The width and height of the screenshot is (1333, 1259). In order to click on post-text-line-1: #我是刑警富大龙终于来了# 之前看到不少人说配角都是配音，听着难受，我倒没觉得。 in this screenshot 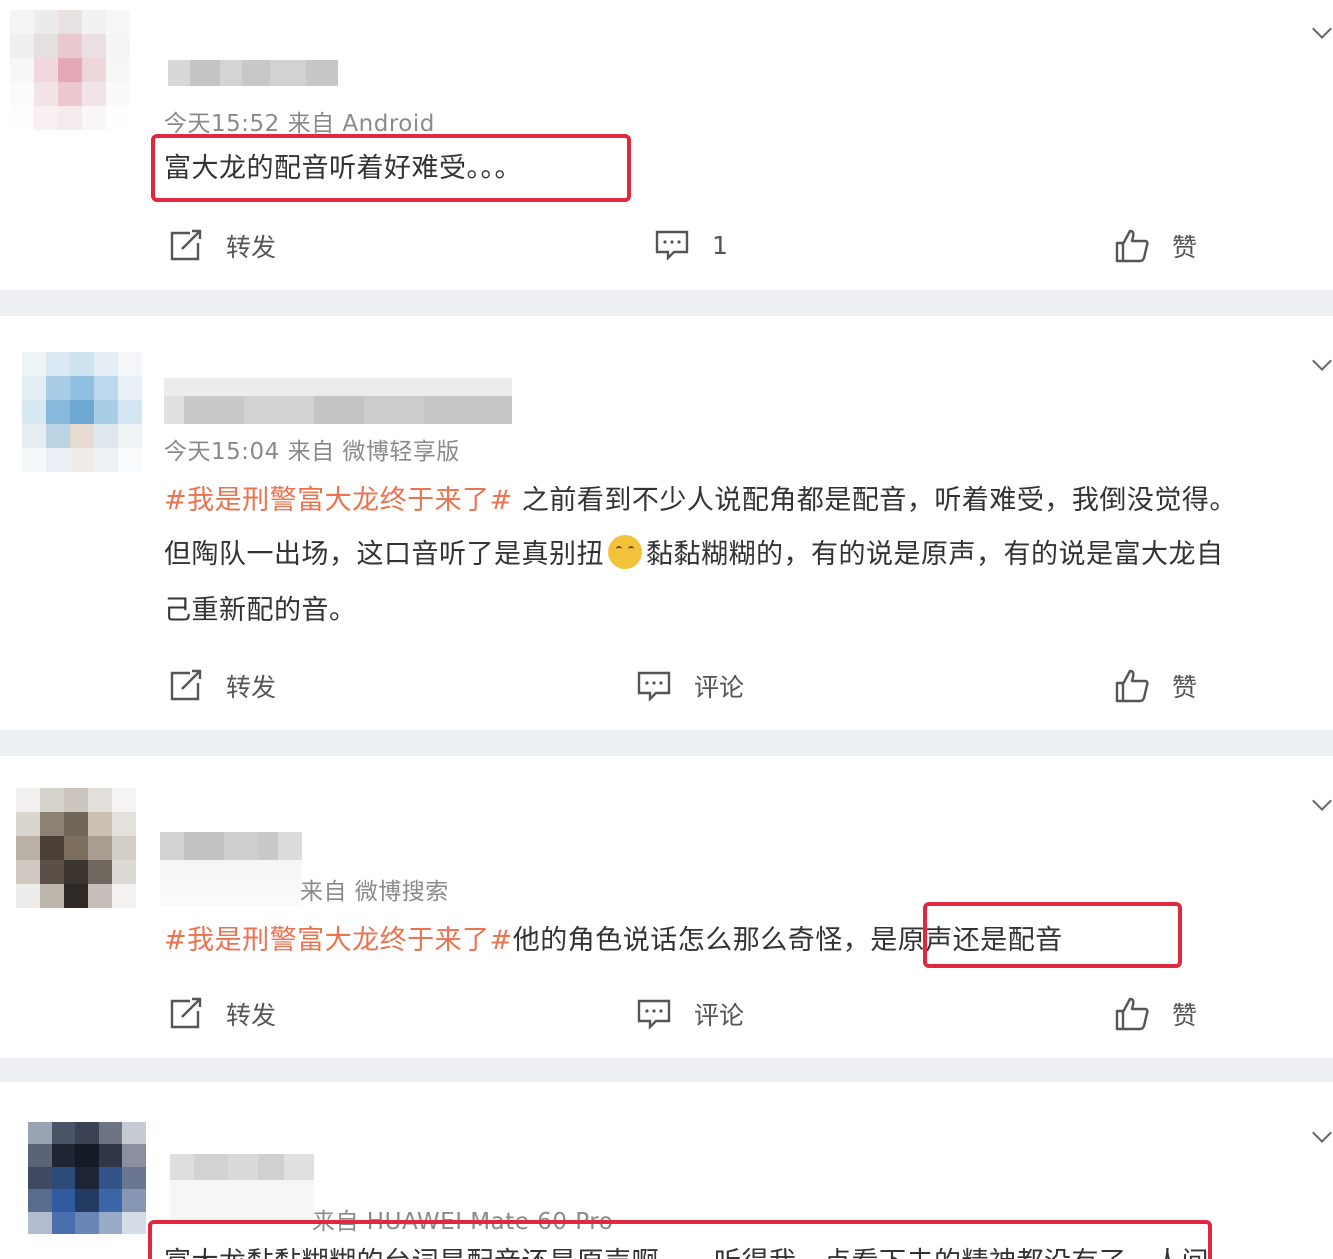, I will do `click(700, 497)`.